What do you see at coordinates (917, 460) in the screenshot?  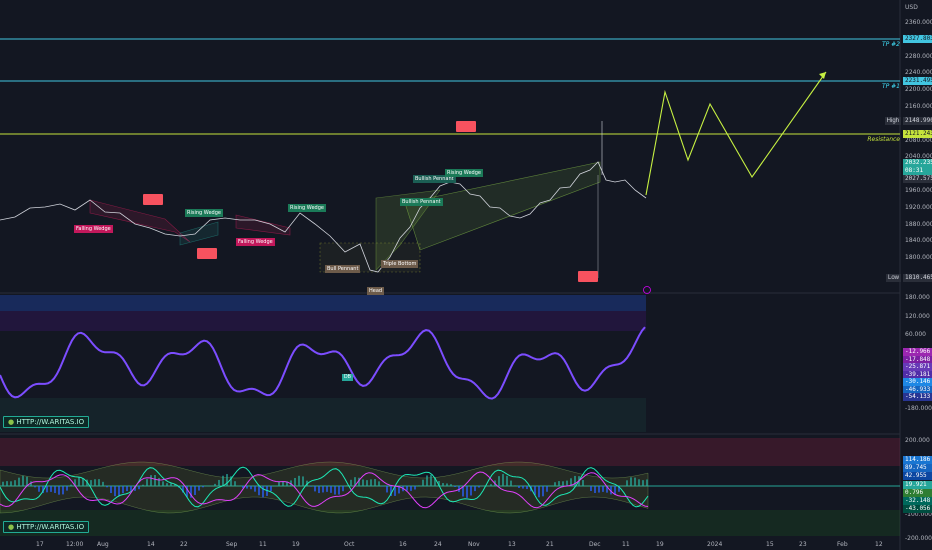 I see `osc2-value-tag: 114.186` at bounding box center [917, 460].